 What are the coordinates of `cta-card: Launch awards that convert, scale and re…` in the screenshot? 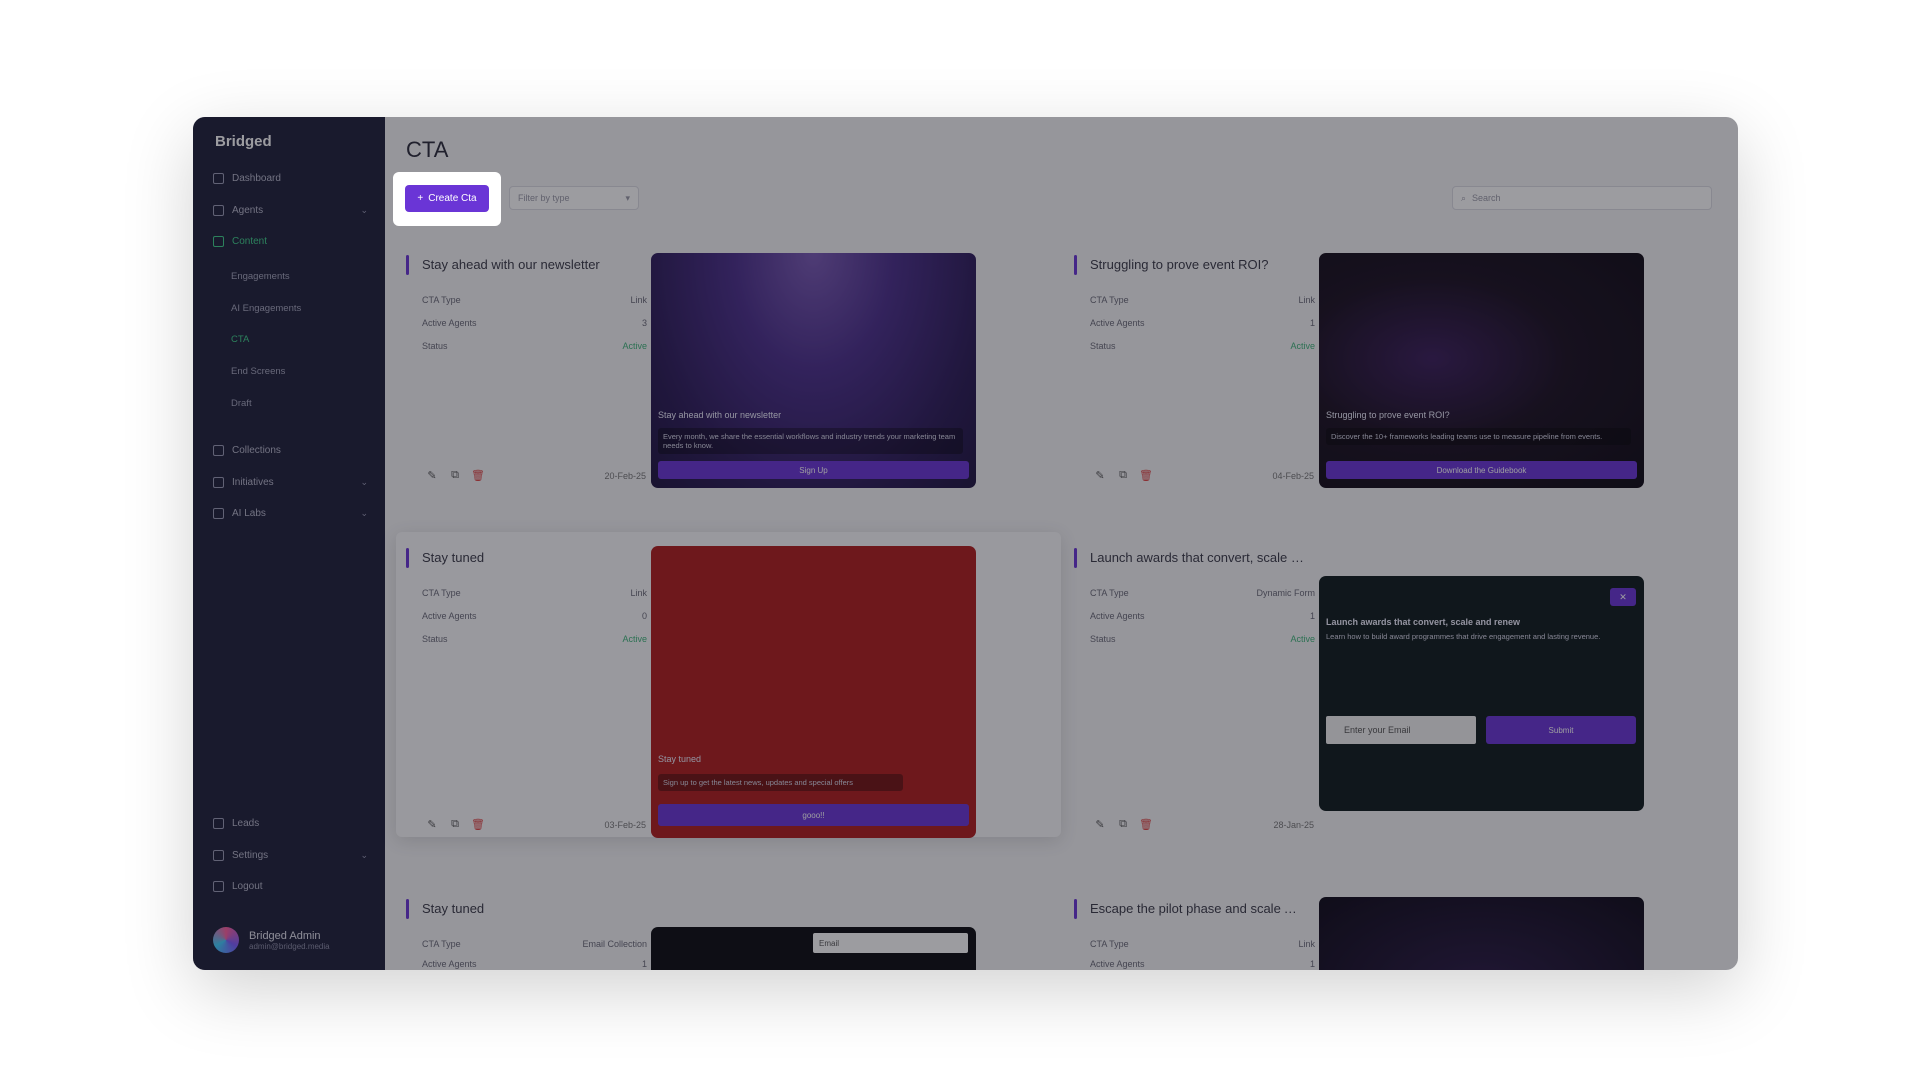 It's located at (1396, 695).